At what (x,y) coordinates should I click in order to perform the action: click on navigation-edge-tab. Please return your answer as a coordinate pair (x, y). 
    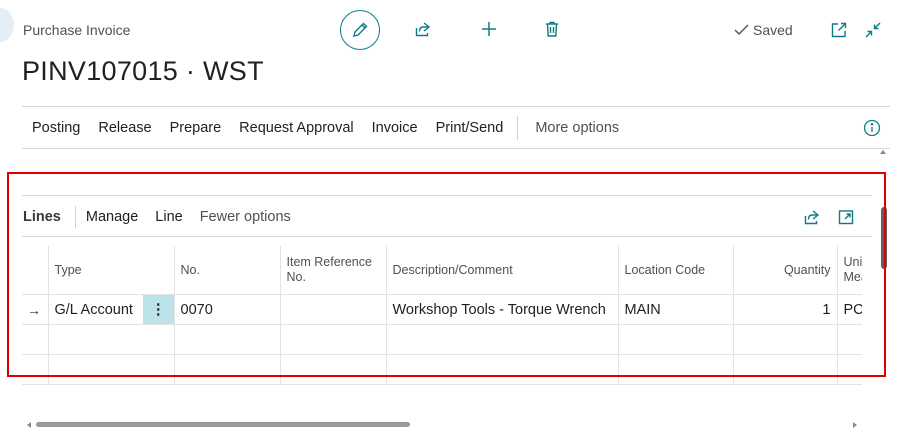
    Looking at the image, I should click on (7, 25).